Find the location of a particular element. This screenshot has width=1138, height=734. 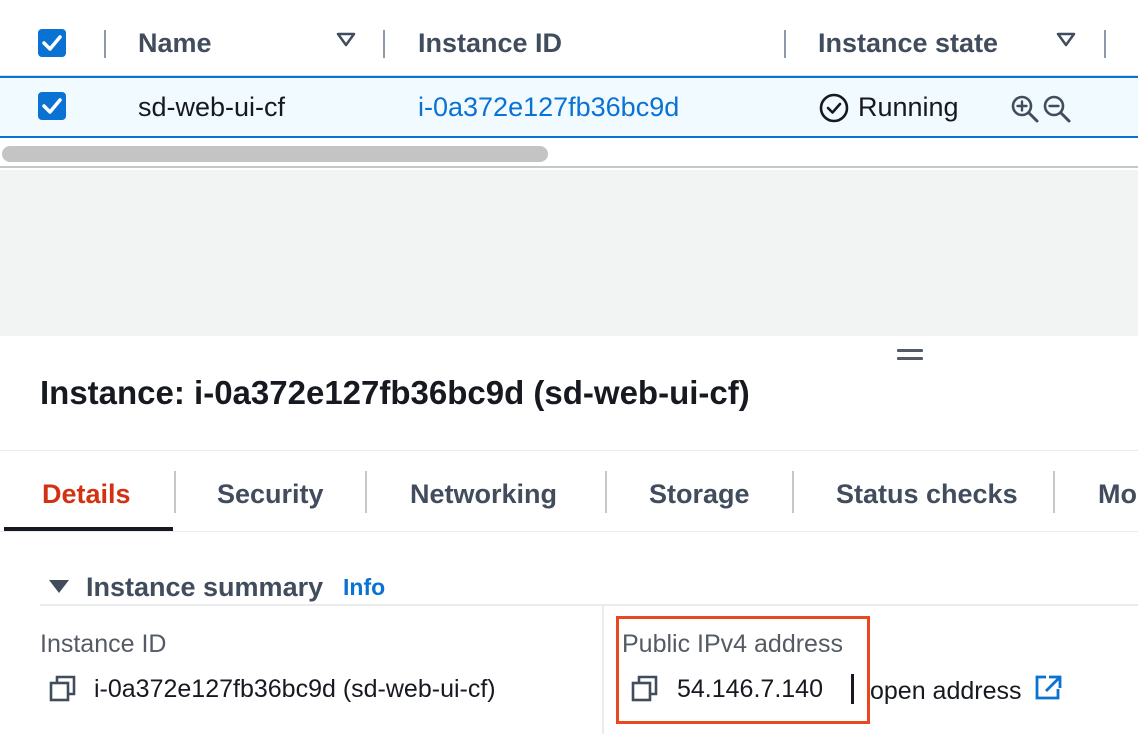

open-address-link: open address is located at coordinates (966, 690).